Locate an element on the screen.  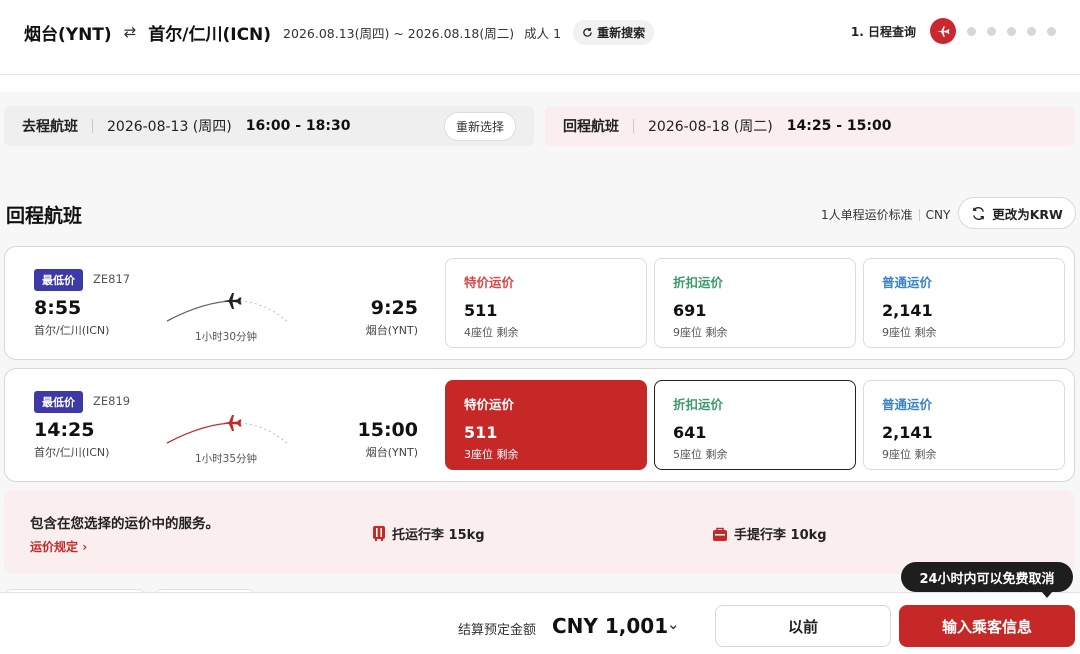
re-search-button: 重新搜索 is located at coordinates (614, 32).